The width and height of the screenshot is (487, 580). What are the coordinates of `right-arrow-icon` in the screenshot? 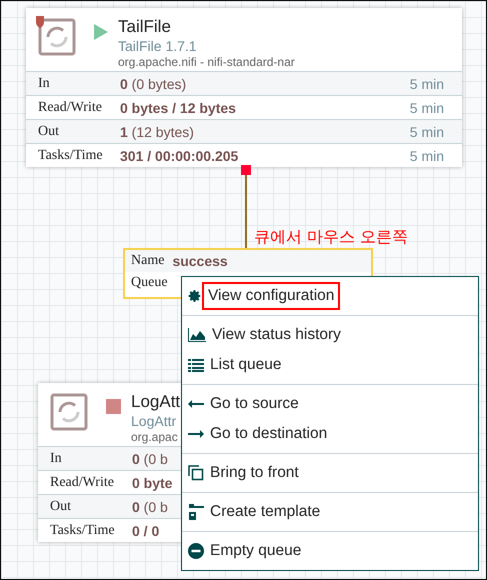 It's located at (196, 434).